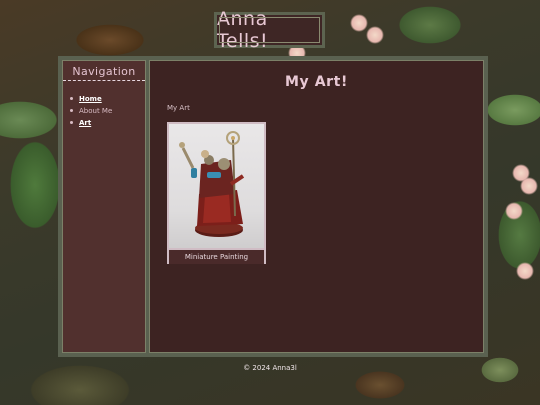 The width and height of the screenshot is (540, 405). Describe the element at coordinates (107, 111) in the screenshot. I see `nav-item-about-me: About Me` at that location.